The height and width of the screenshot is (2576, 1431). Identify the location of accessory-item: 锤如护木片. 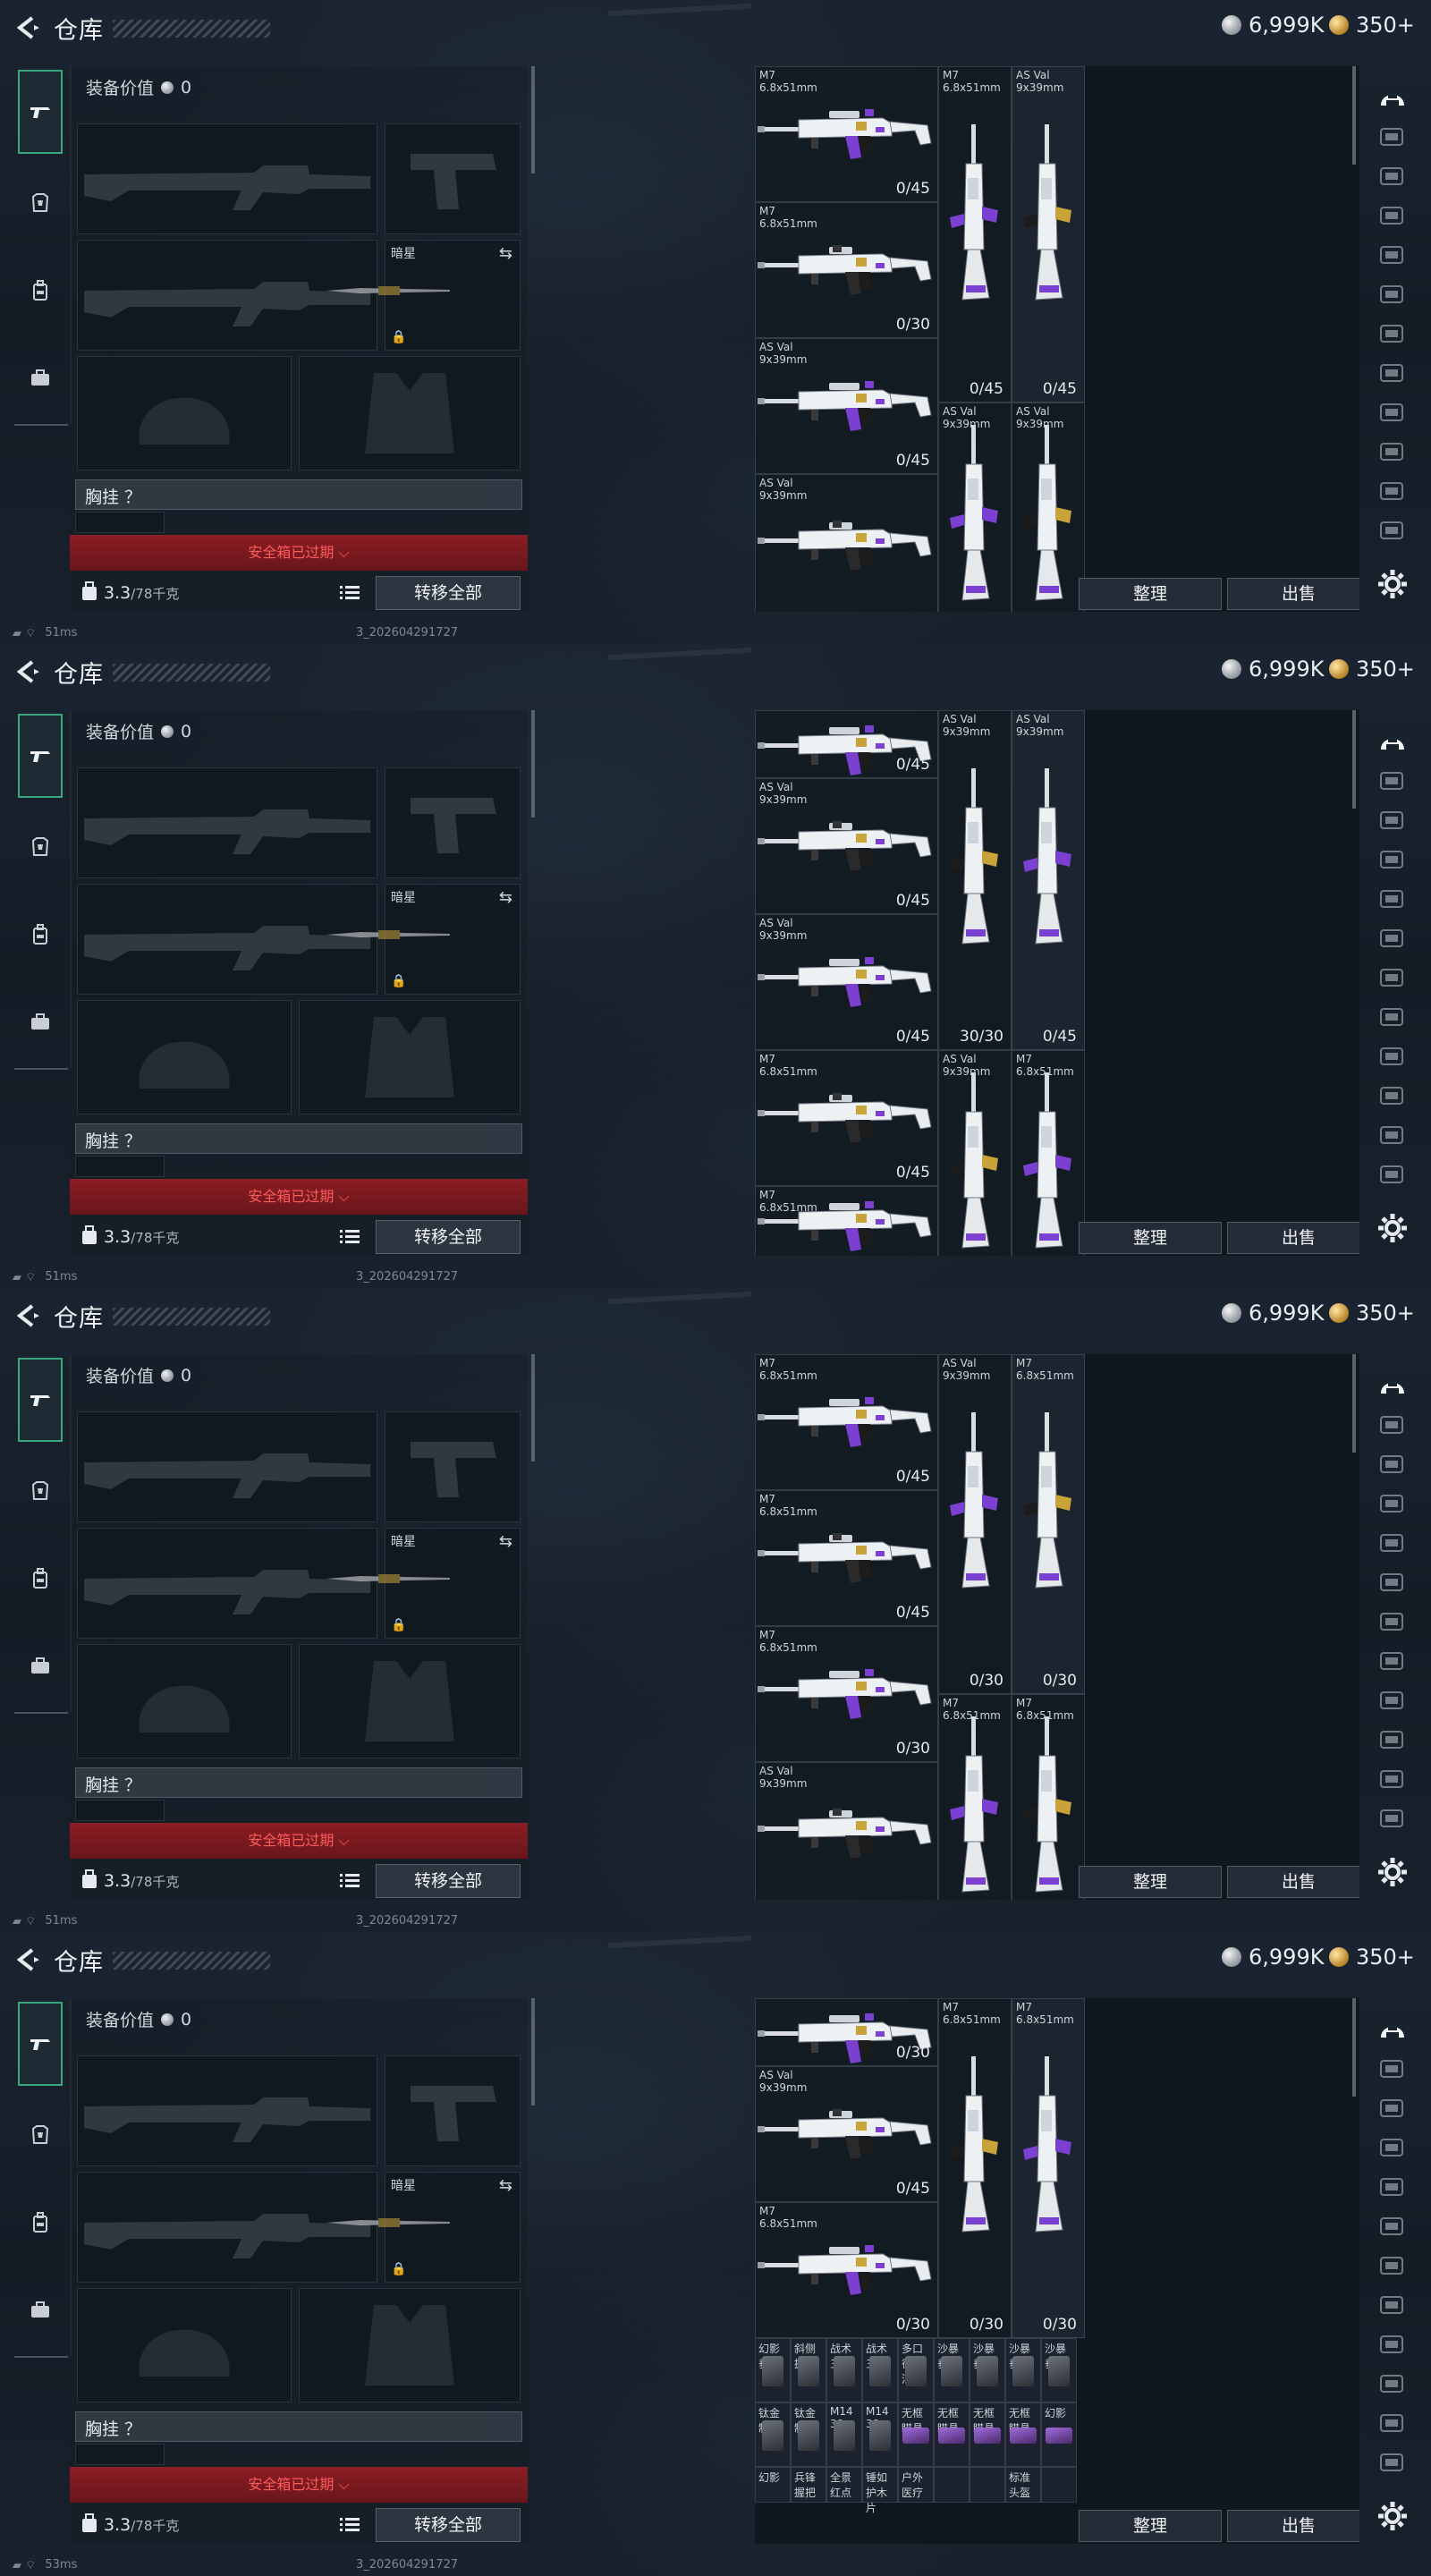
(880, 2490).